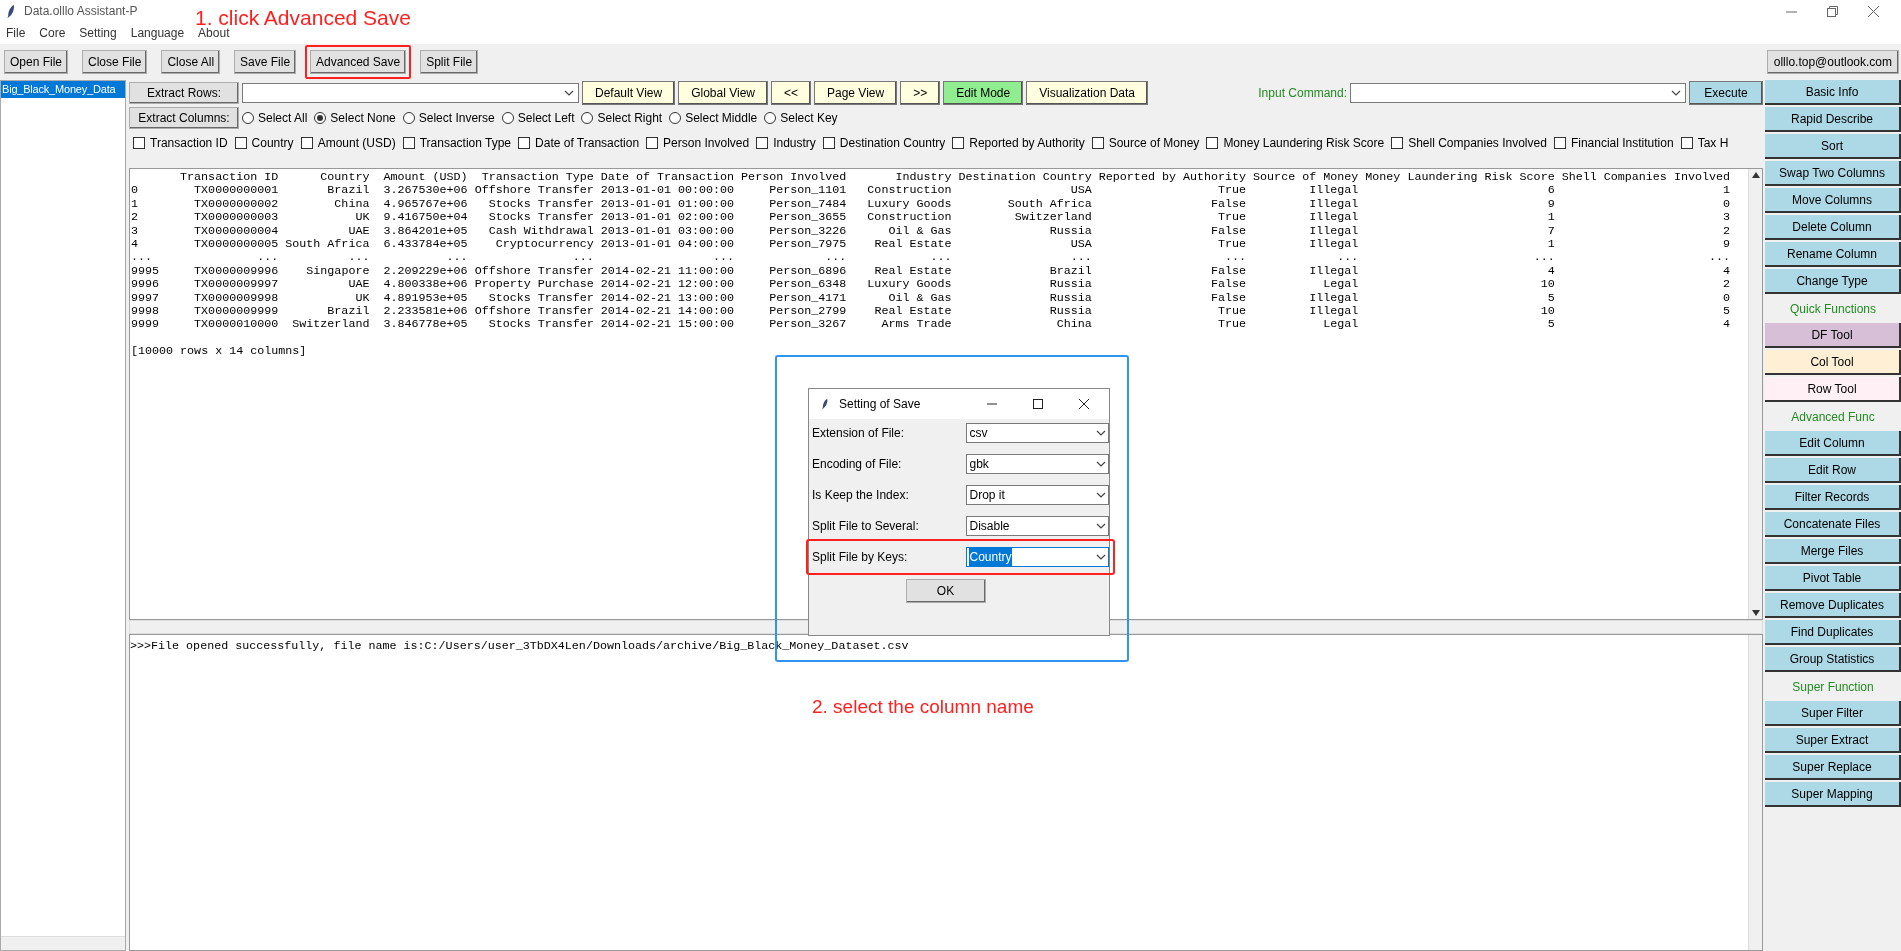 This screenshot has height=951, width=1901. I want to click on sidebar-button: DF Tool, so click(1833, 335).